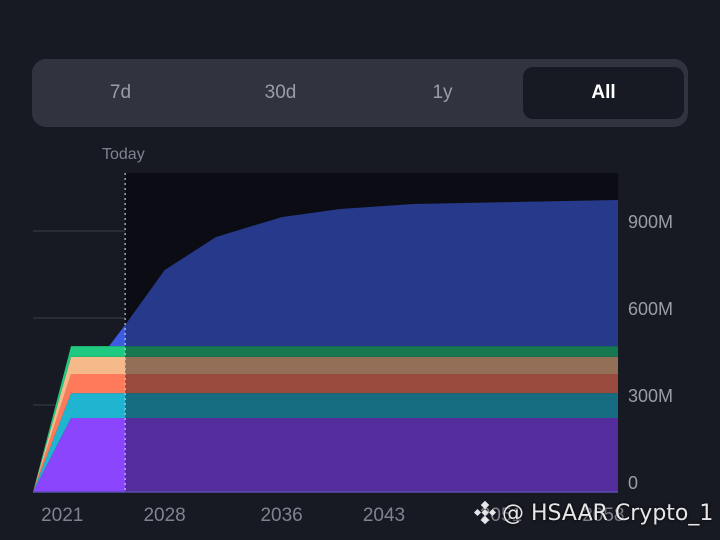  I want to click on x-tick-label: 2021, so click(62, 515).